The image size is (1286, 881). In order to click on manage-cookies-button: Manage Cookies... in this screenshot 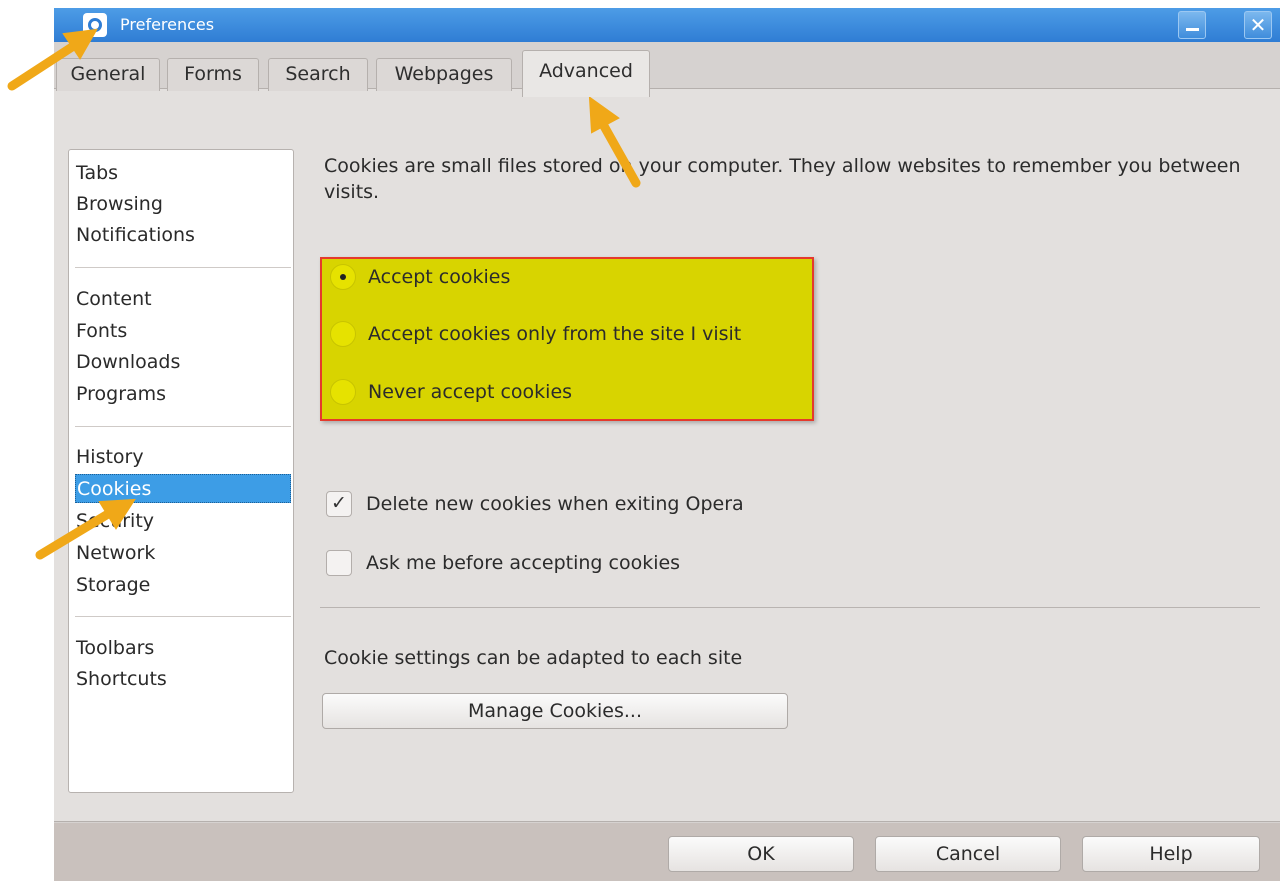, I will do `click(555, 711)`.